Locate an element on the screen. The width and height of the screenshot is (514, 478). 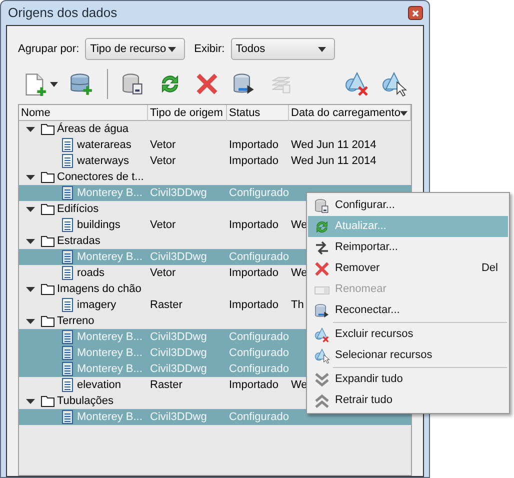
filter-label: Exibir: is located at coordinates (209, 49).